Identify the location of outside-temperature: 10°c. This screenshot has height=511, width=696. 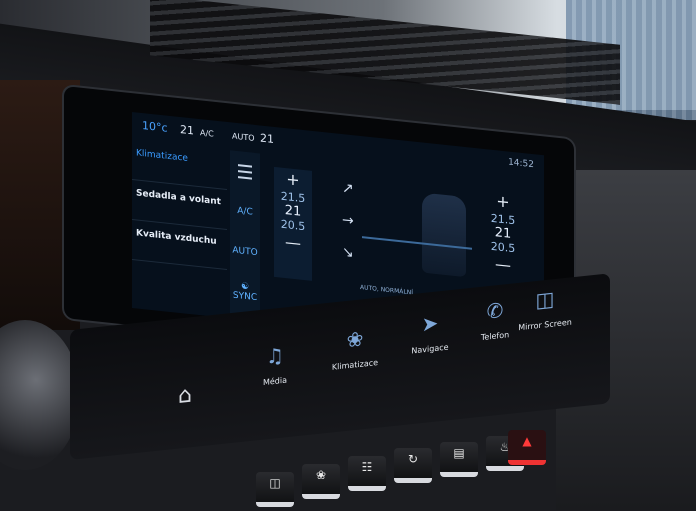
(155, 127).